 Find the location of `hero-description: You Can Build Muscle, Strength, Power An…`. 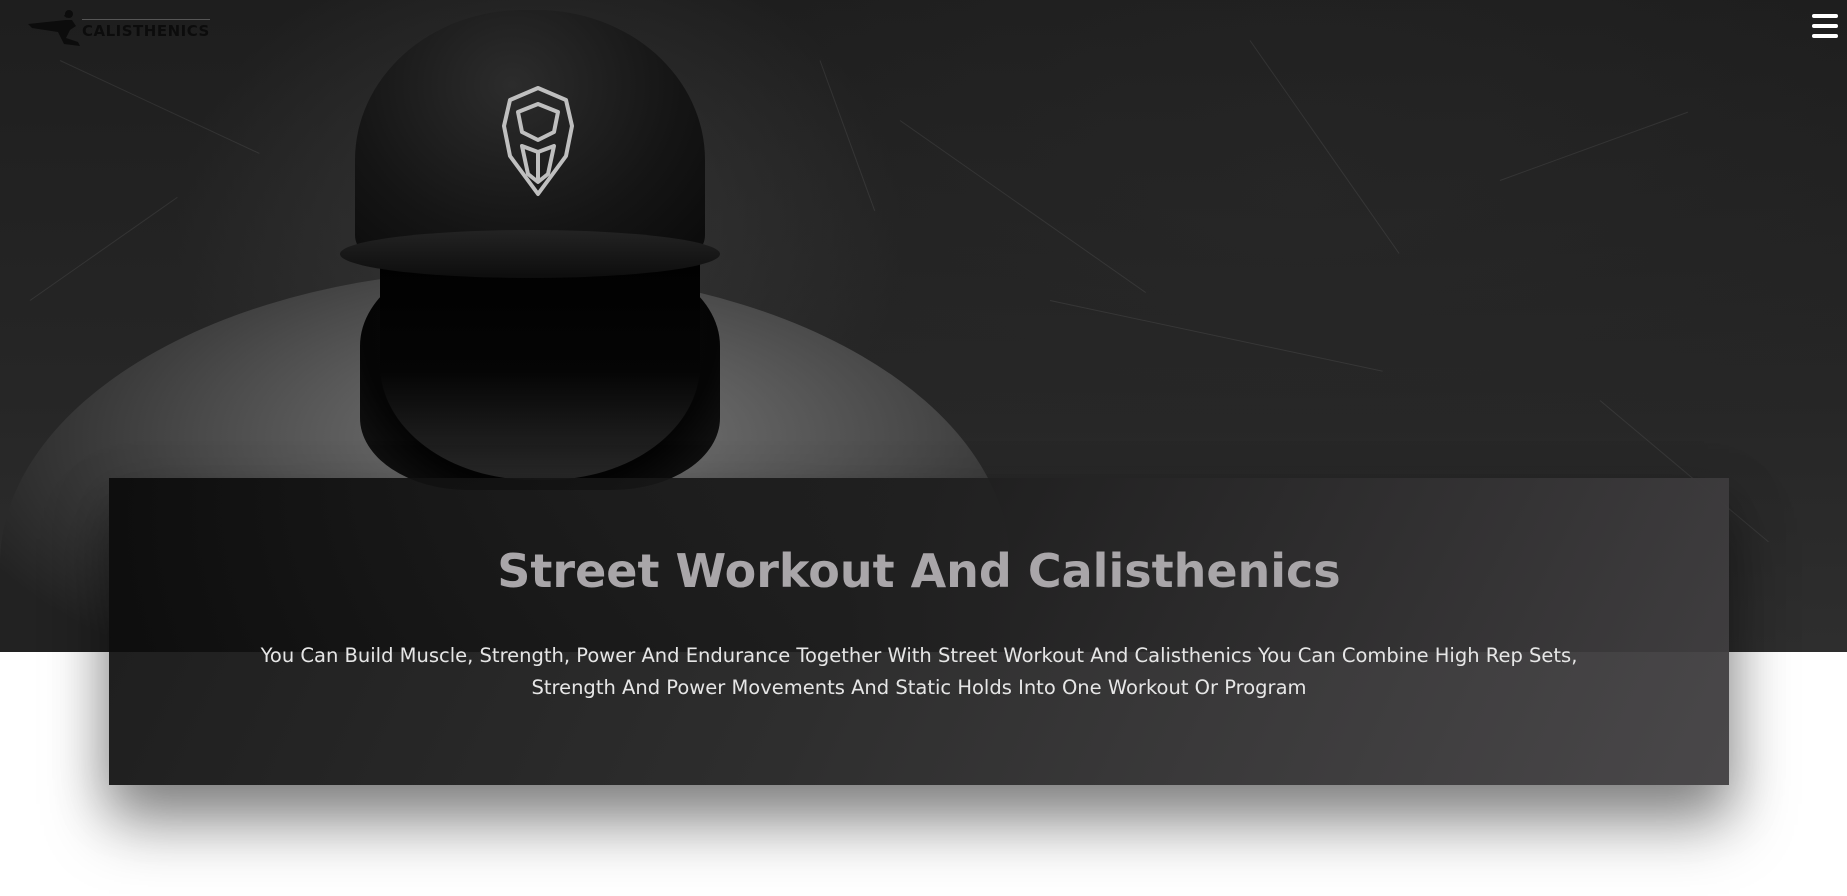

hero-description: You Can Build Muscle, Strength, Power An… is located at coordinates (919, 671).